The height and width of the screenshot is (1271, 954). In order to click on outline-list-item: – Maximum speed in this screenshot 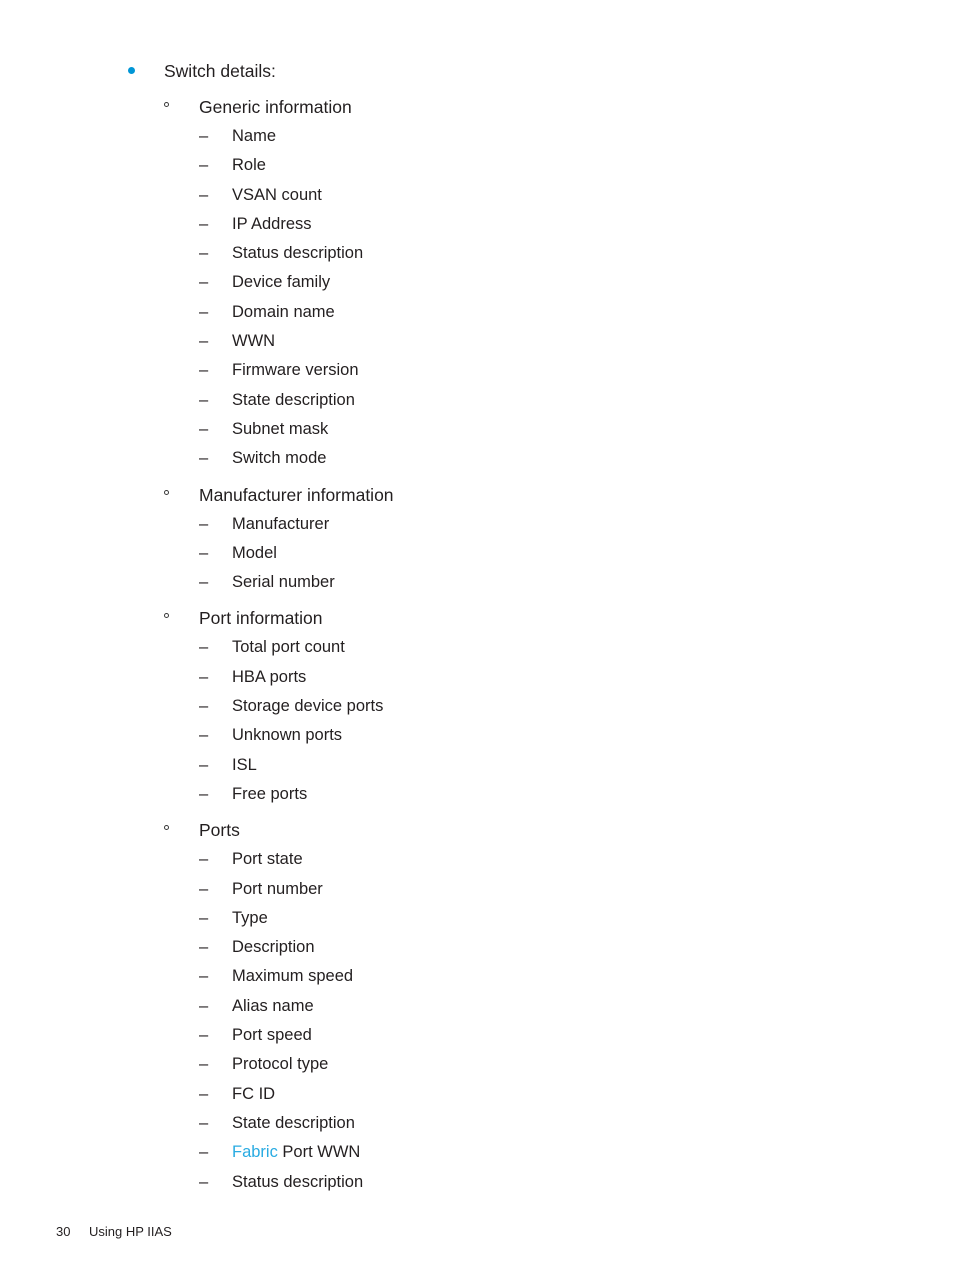, I will do `click(477, 976)`.